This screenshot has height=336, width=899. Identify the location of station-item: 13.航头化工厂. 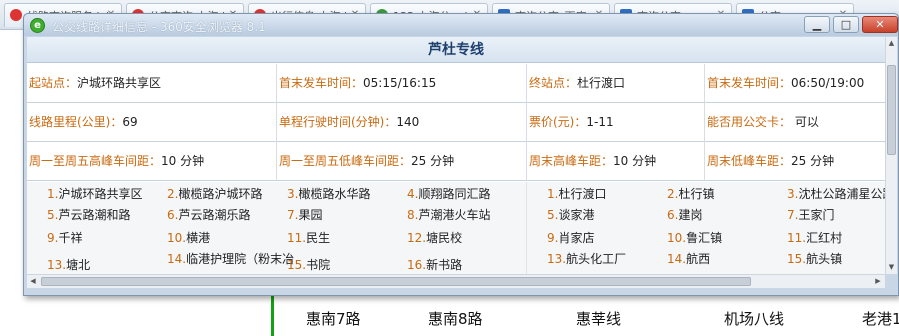
(587, 259).